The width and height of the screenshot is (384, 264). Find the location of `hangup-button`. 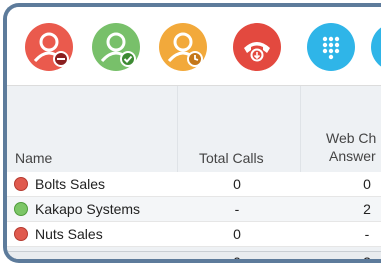

hangup-button is located at coordinates (257, 47).